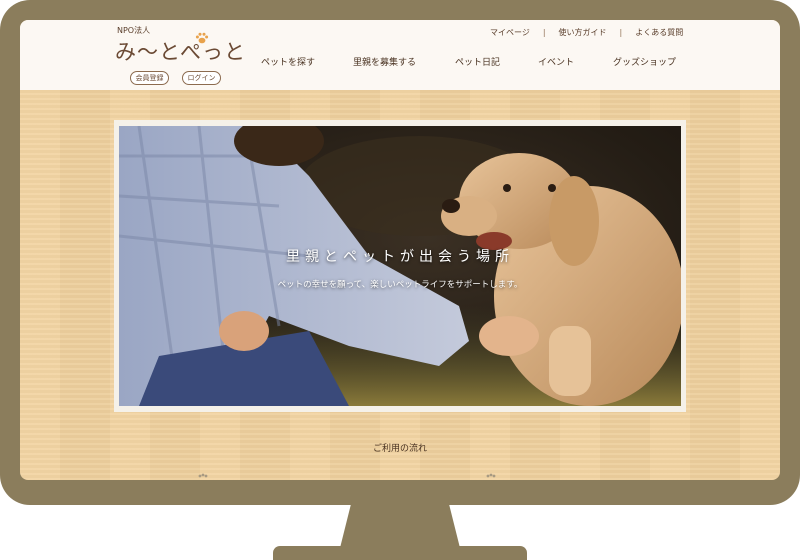  What do you see at coordinates (477, 61) in the screenshot?
I see `nav-item-pet-diary: ペット日記` at bounding box center [477, 61].